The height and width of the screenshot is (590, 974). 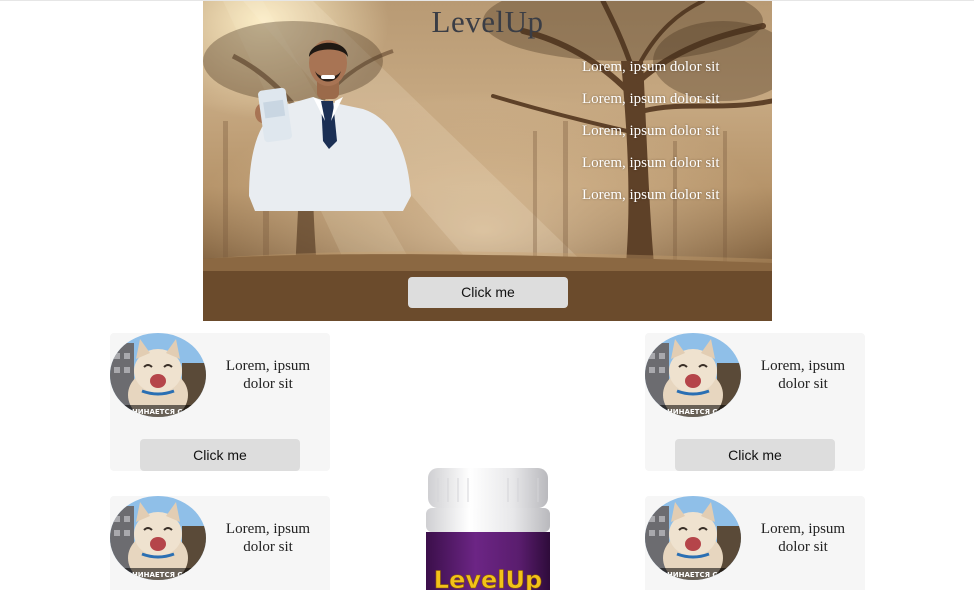 I want to click on product-jar-image: LevelUp, so click(x=488, y=528).